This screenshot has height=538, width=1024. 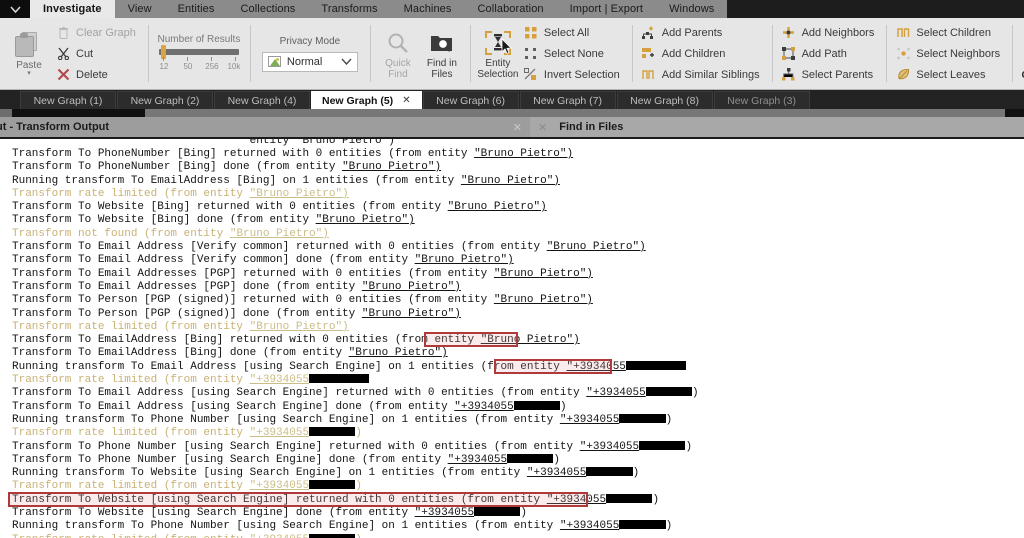 What do you see at coordinates (268, 9) in the screenshot?
I see `menu-item-collections: Collections` at bounding box center [268, 9].